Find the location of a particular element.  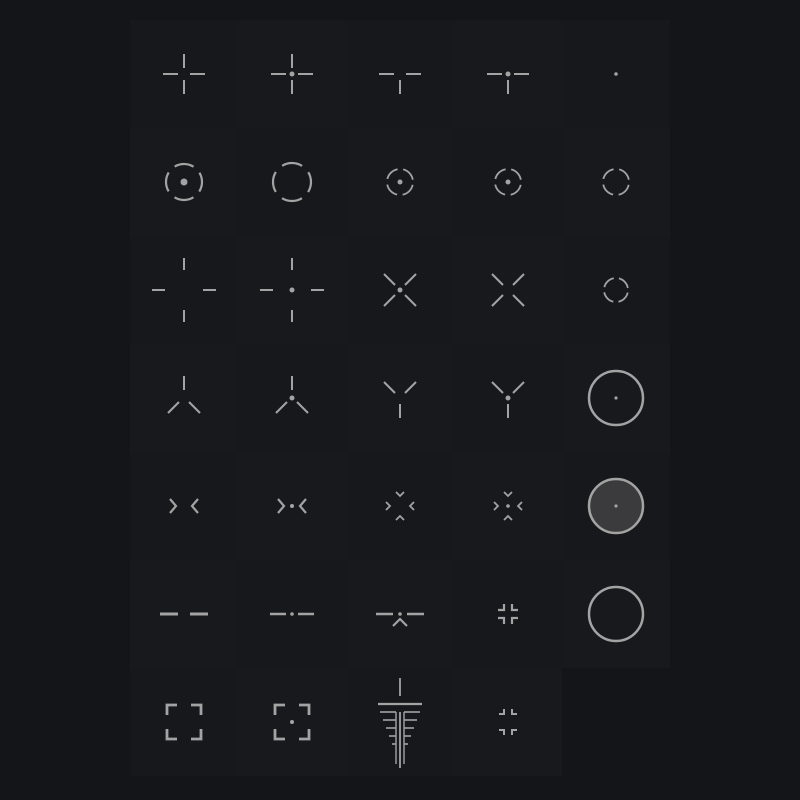

crosshair-small-circle-icon is located at coordinates (616, 182).